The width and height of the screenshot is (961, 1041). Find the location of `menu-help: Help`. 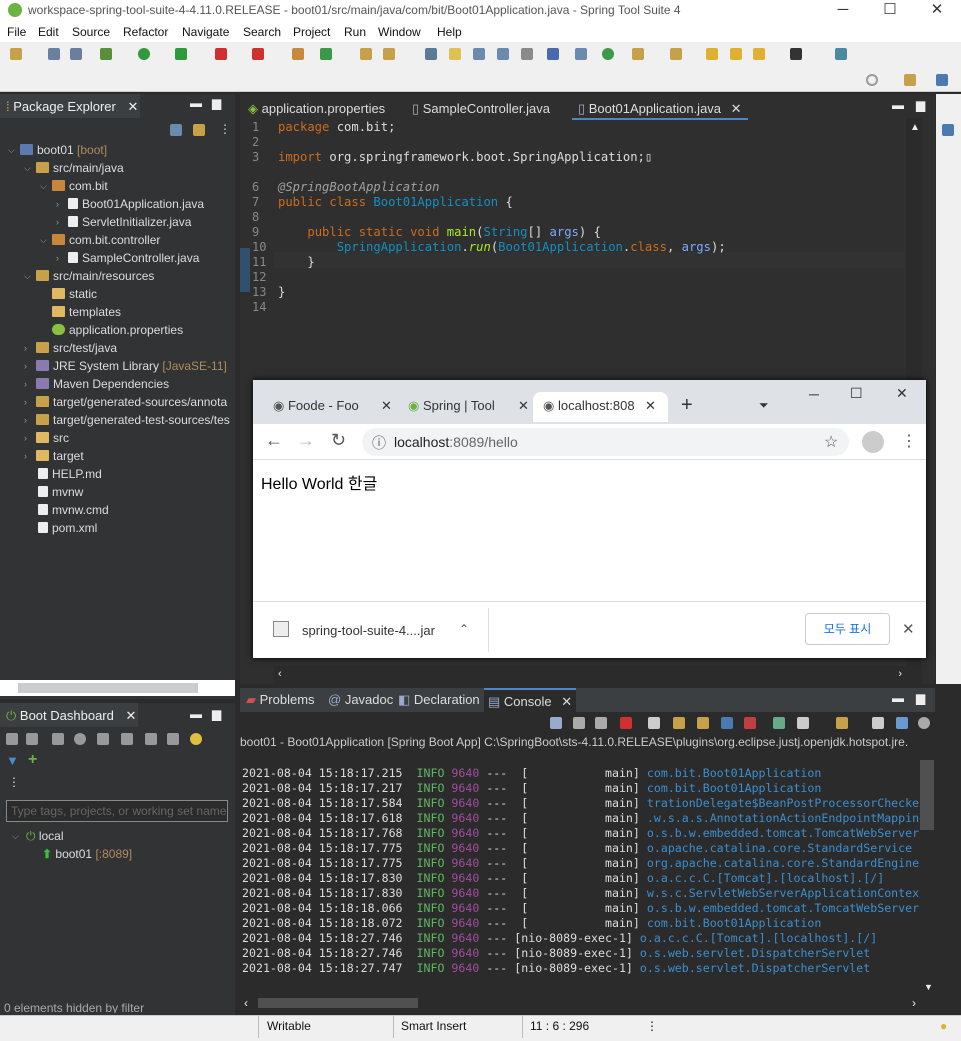

menu-help: Help is located at coordinates (449, 32).